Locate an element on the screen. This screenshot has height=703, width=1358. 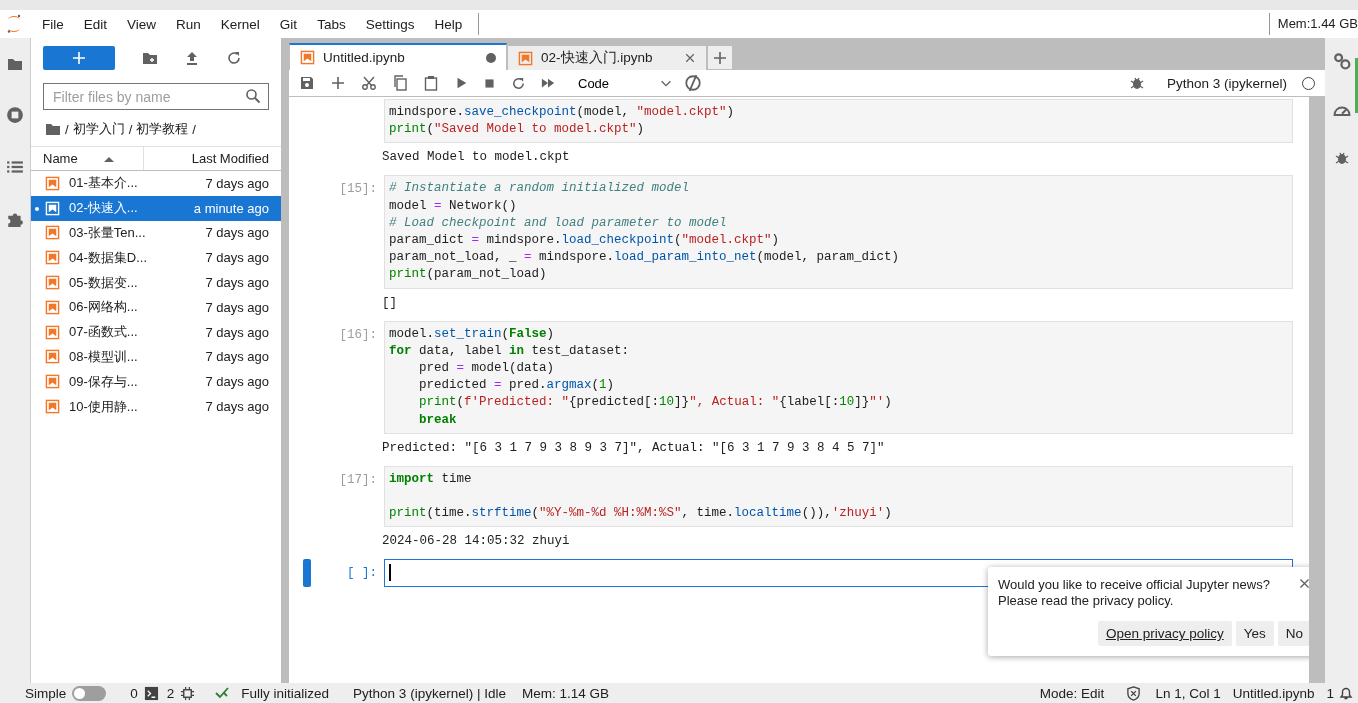
column-header: Last Modified is located at coordinates (212, 158).